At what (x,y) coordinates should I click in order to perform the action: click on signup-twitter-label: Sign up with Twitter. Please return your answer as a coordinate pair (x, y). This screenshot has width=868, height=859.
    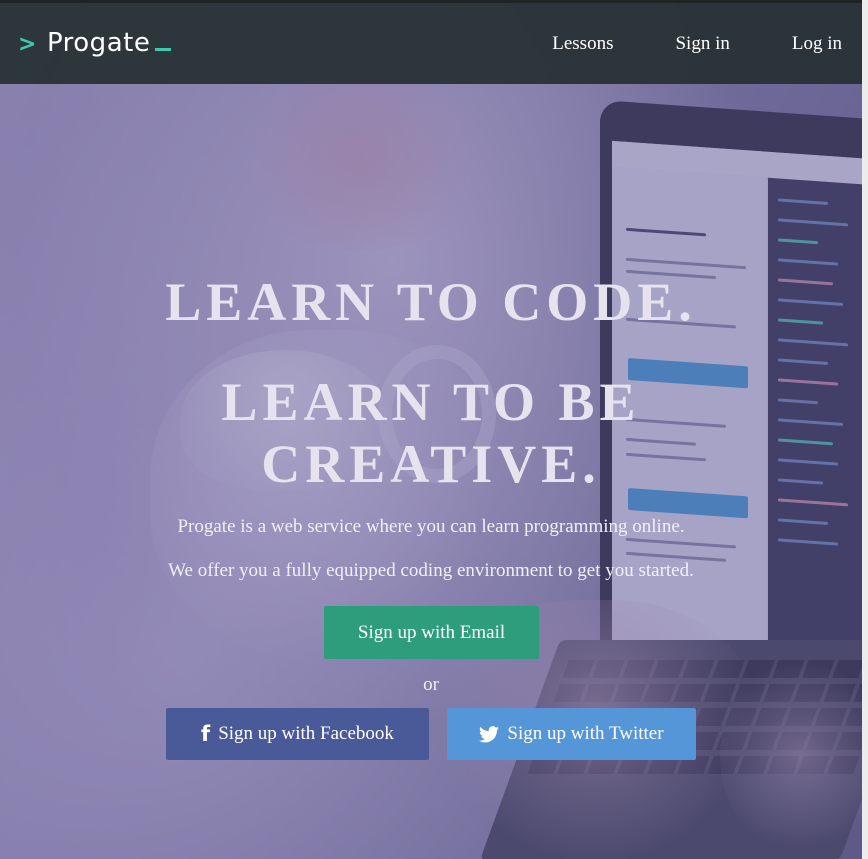
    Looking at the image, I should click on (585, 733).